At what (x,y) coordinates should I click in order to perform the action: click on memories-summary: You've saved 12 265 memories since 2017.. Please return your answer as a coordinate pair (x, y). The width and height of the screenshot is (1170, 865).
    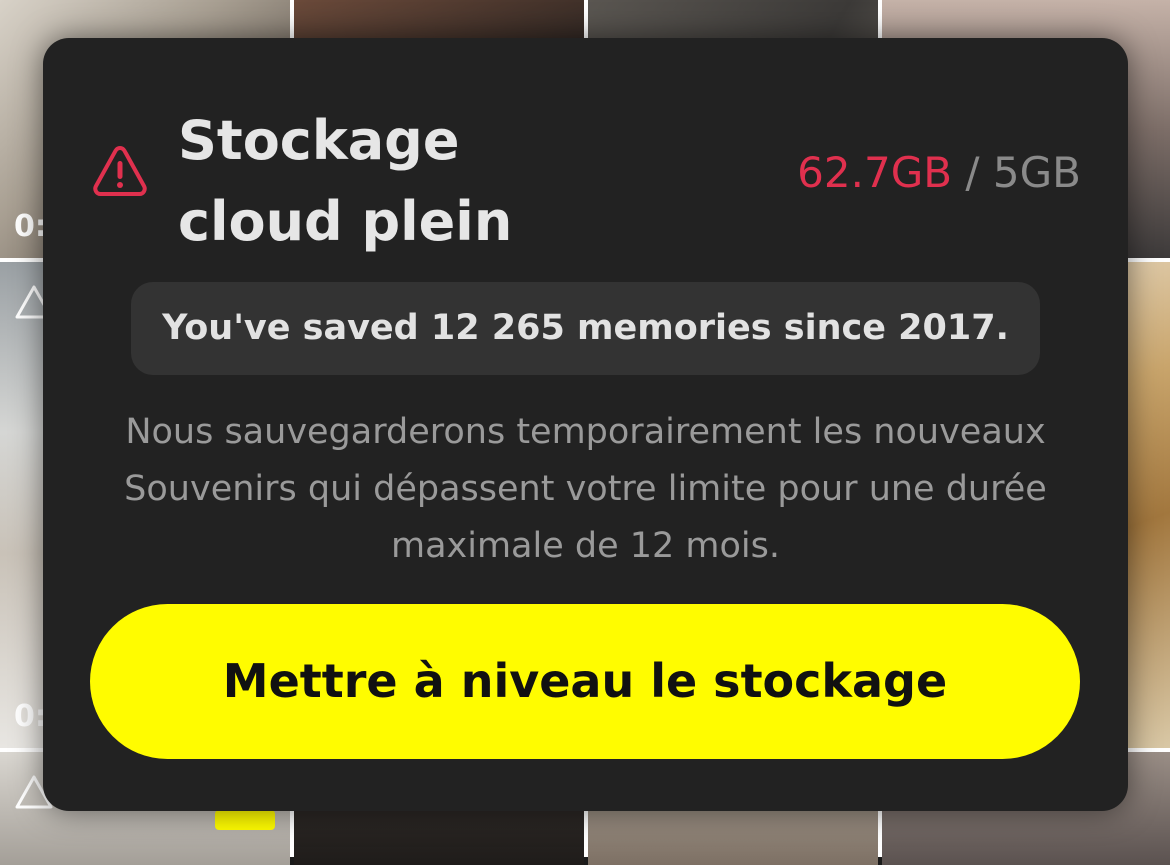
    Looking at the image, I should click on (585, 328).